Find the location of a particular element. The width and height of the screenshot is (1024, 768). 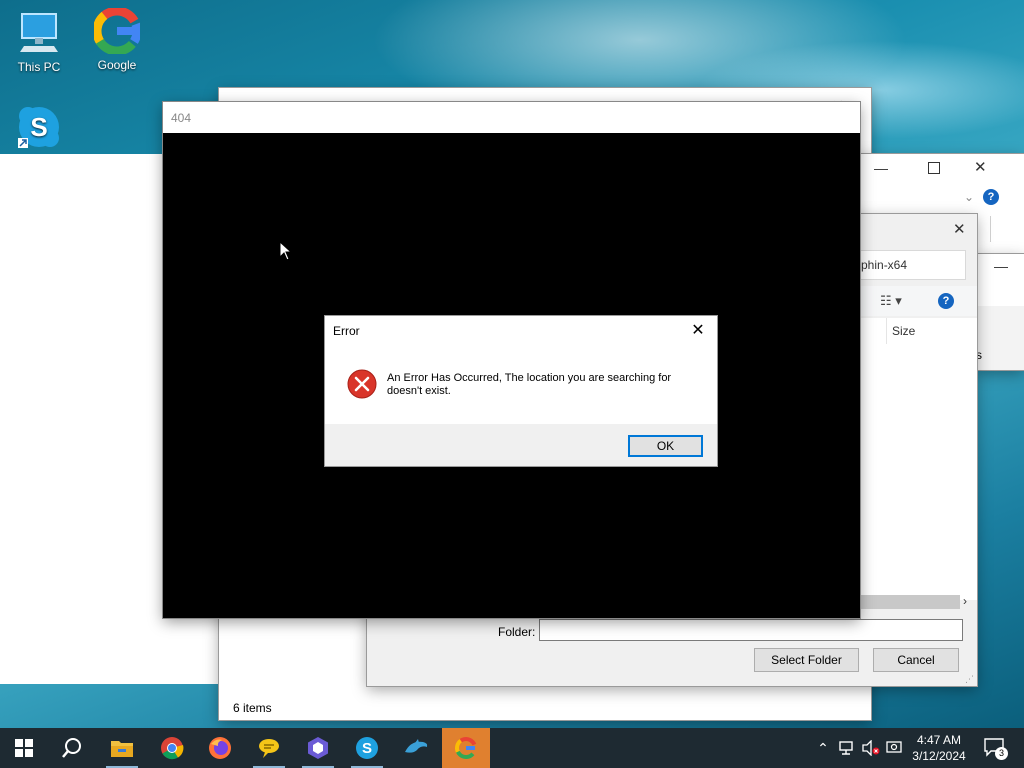

notifications-icon: 3 is located at coordinates (995, 748).